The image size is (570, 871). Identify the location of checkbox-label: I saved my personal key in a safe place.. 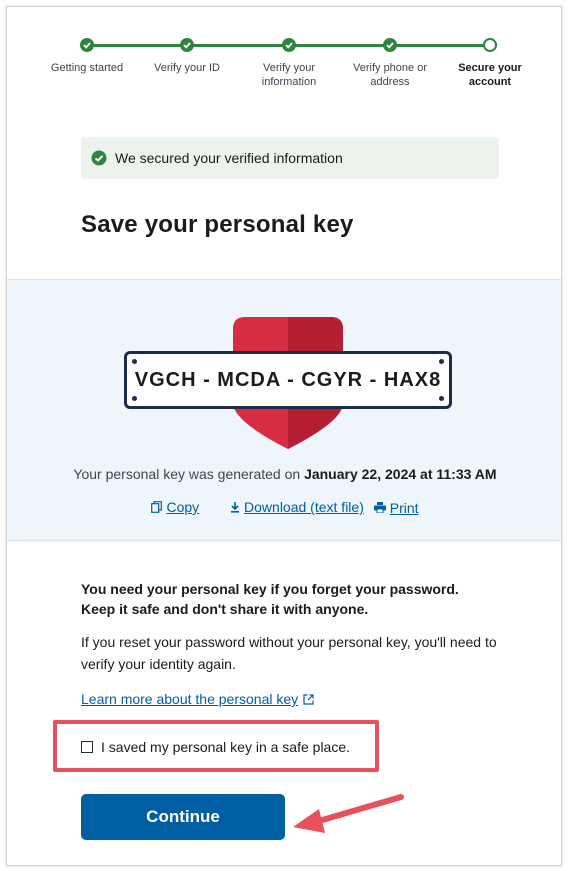
(226, 747).